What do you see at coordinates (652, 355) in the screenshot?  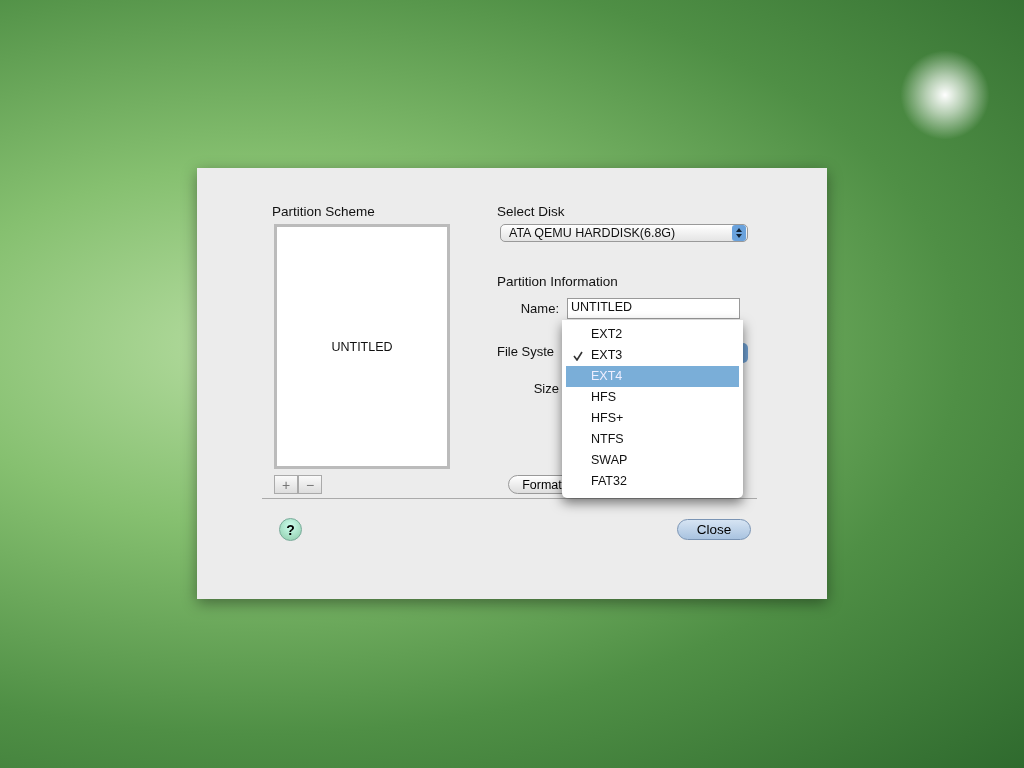 I see `menu-item: EXT3` at bounding box center [652, 355].